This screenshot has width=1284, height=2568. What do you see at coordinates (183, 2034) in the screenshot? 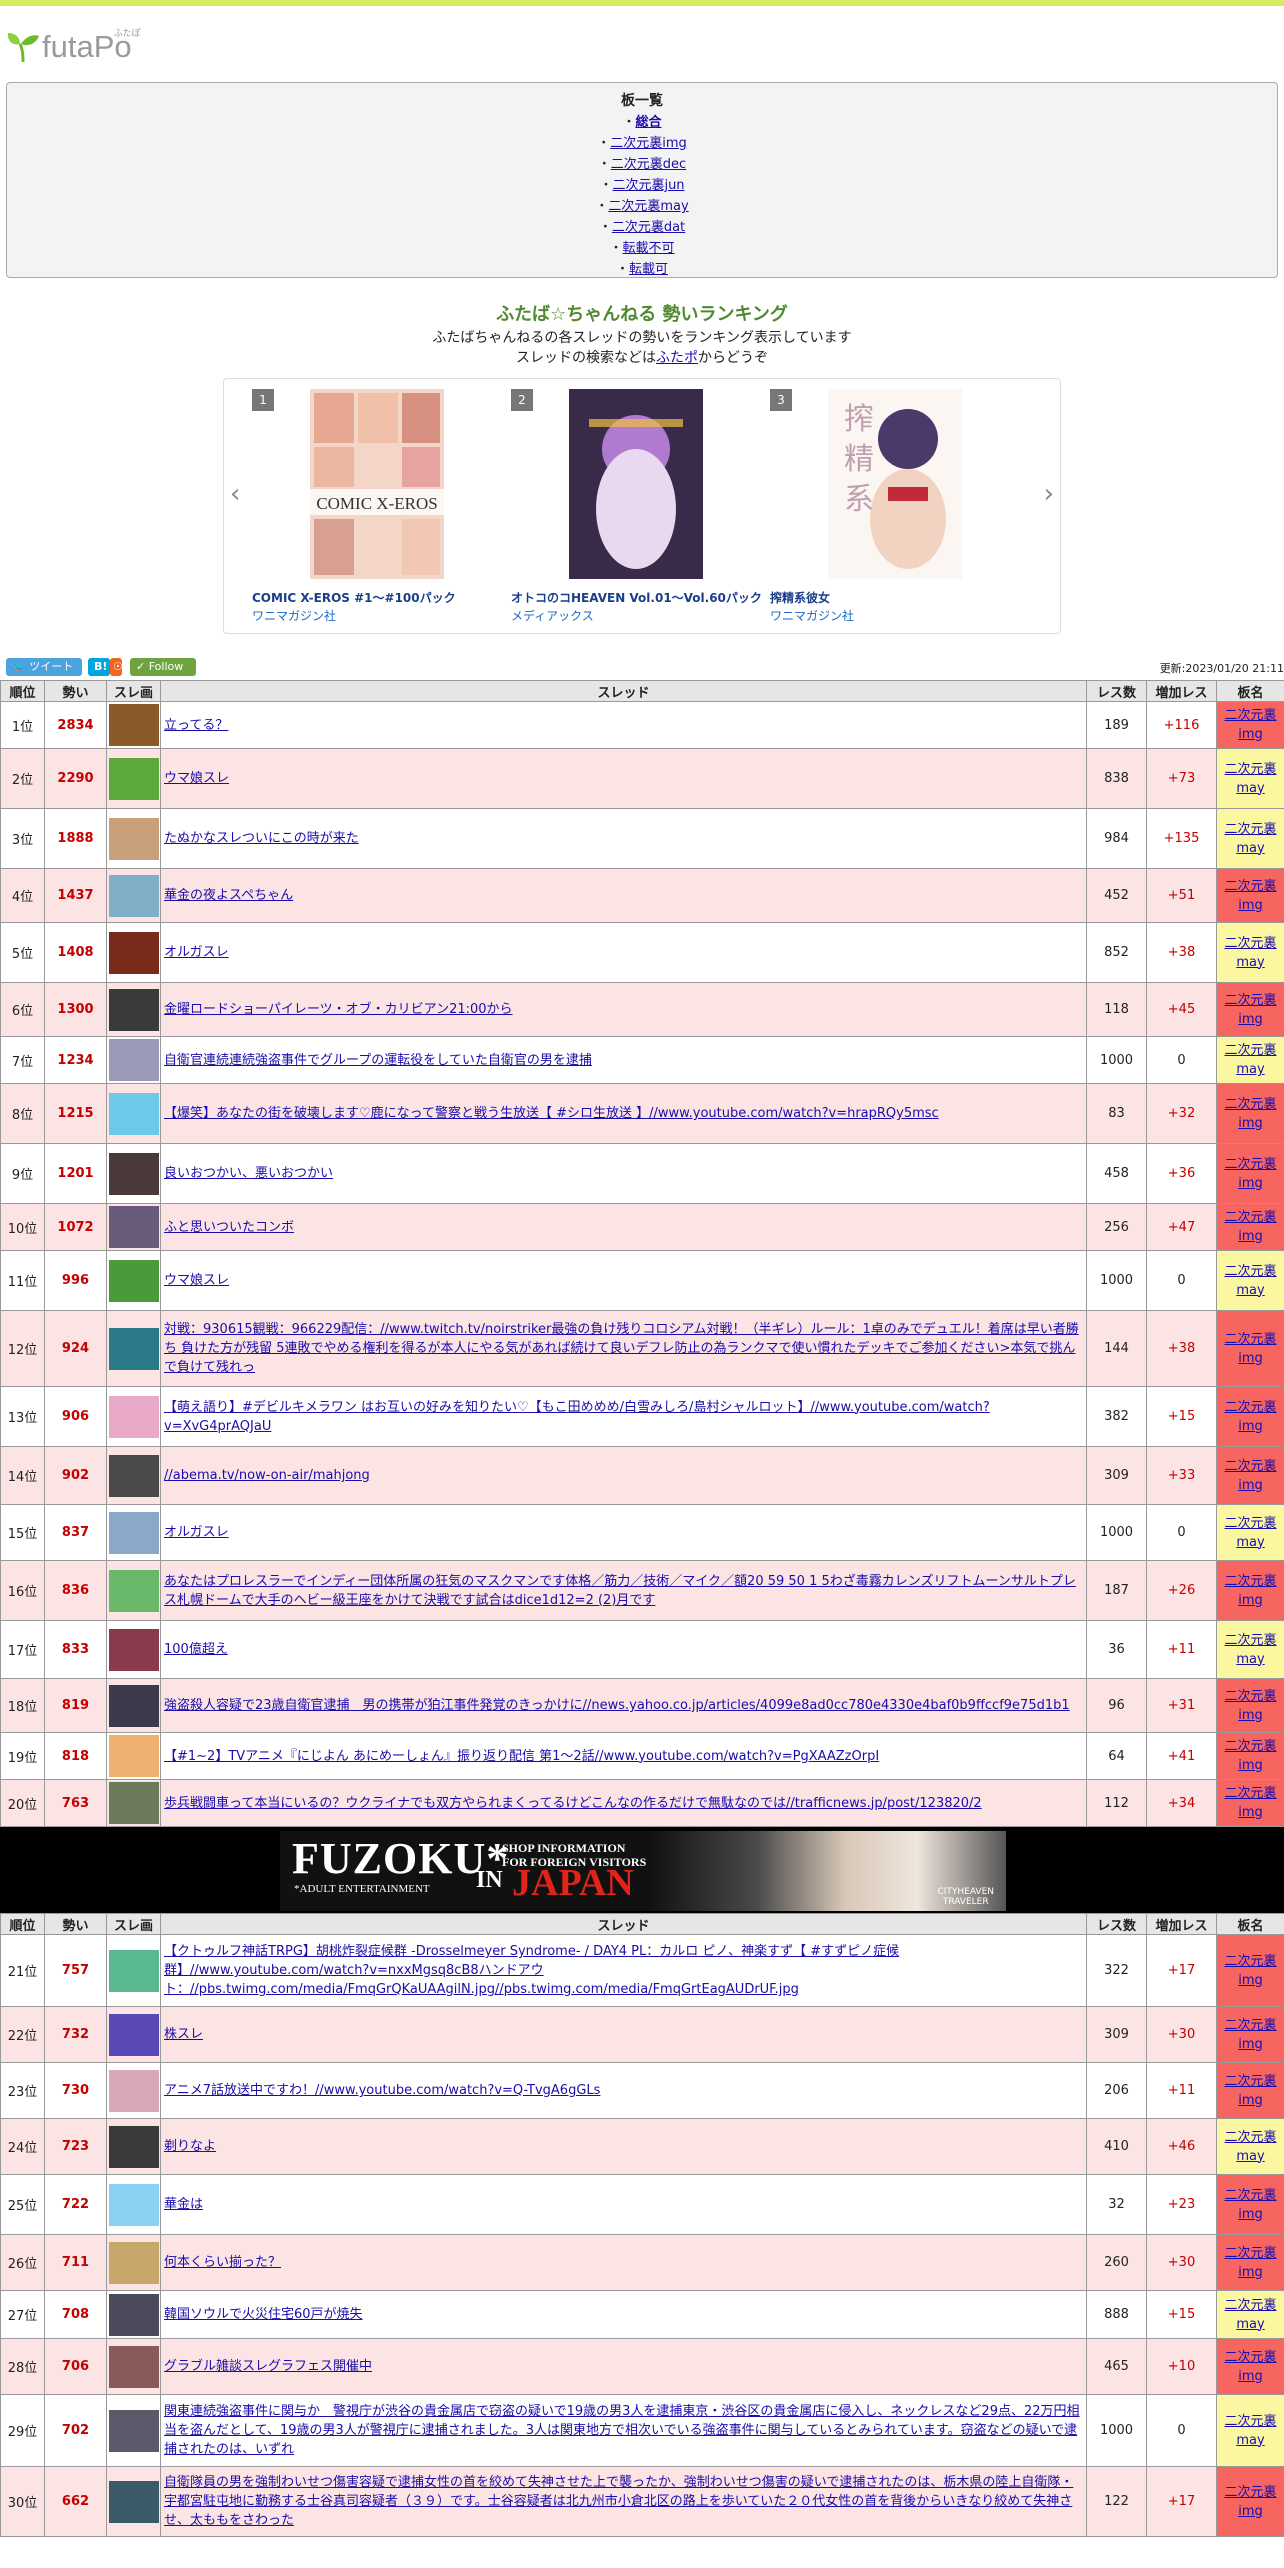
I see `thread-link: 株スレ` at bounding box center [183, 2034].